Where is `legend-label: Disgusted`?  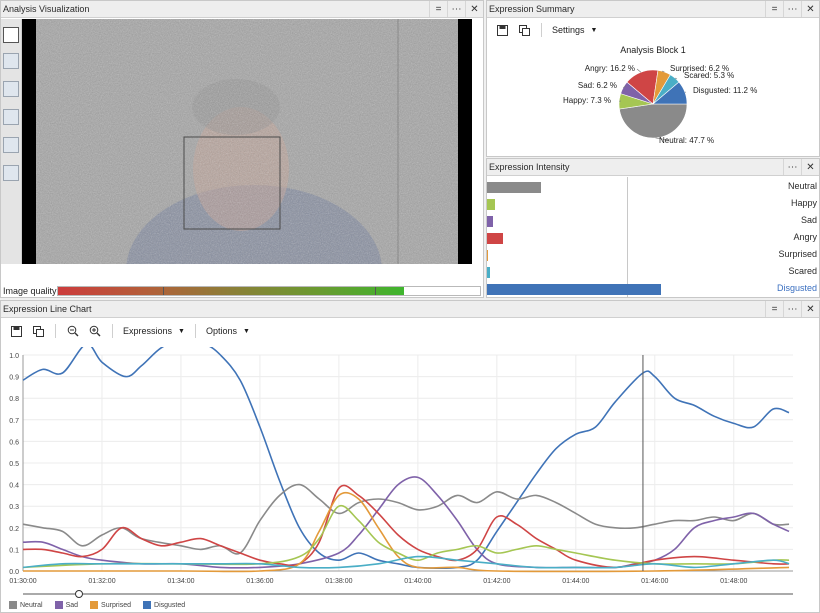
legend-label: Disgusted is located at coordinates (170, 605).